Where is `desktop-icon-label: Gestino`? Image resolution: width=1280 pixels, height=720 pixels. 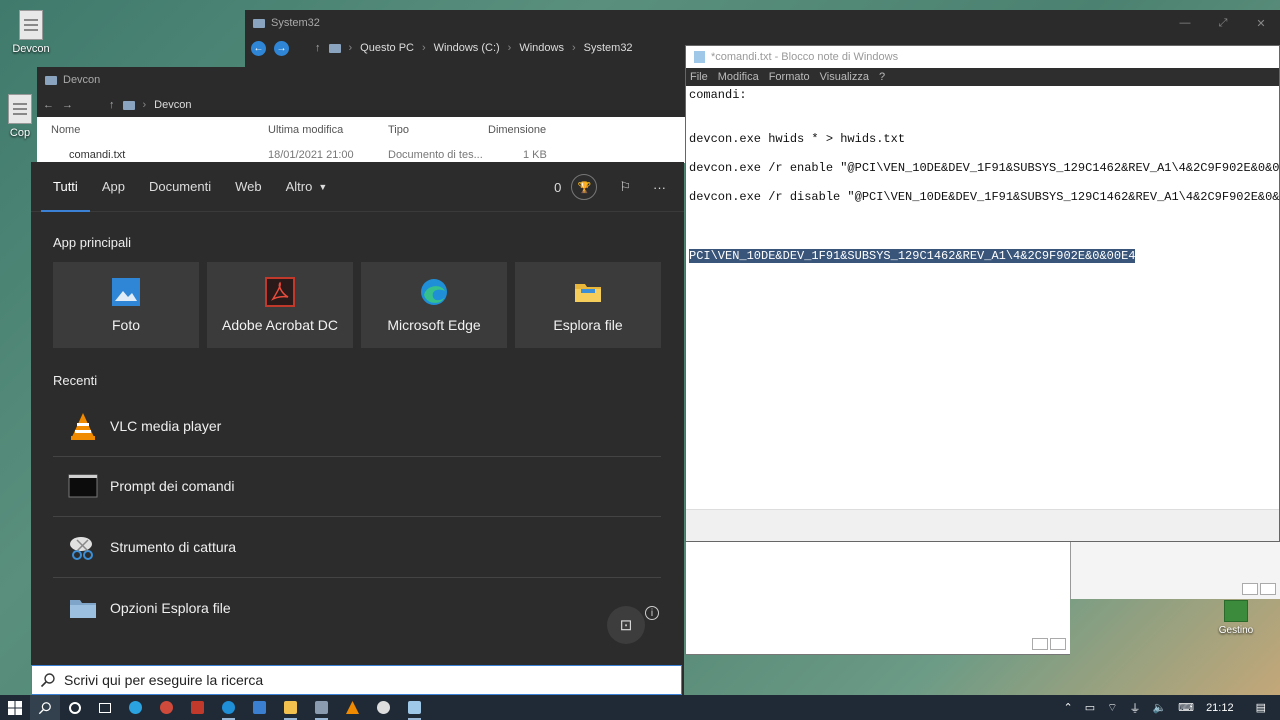 desktop-icon-label: Gestino is located at coordinates (1236, 630).